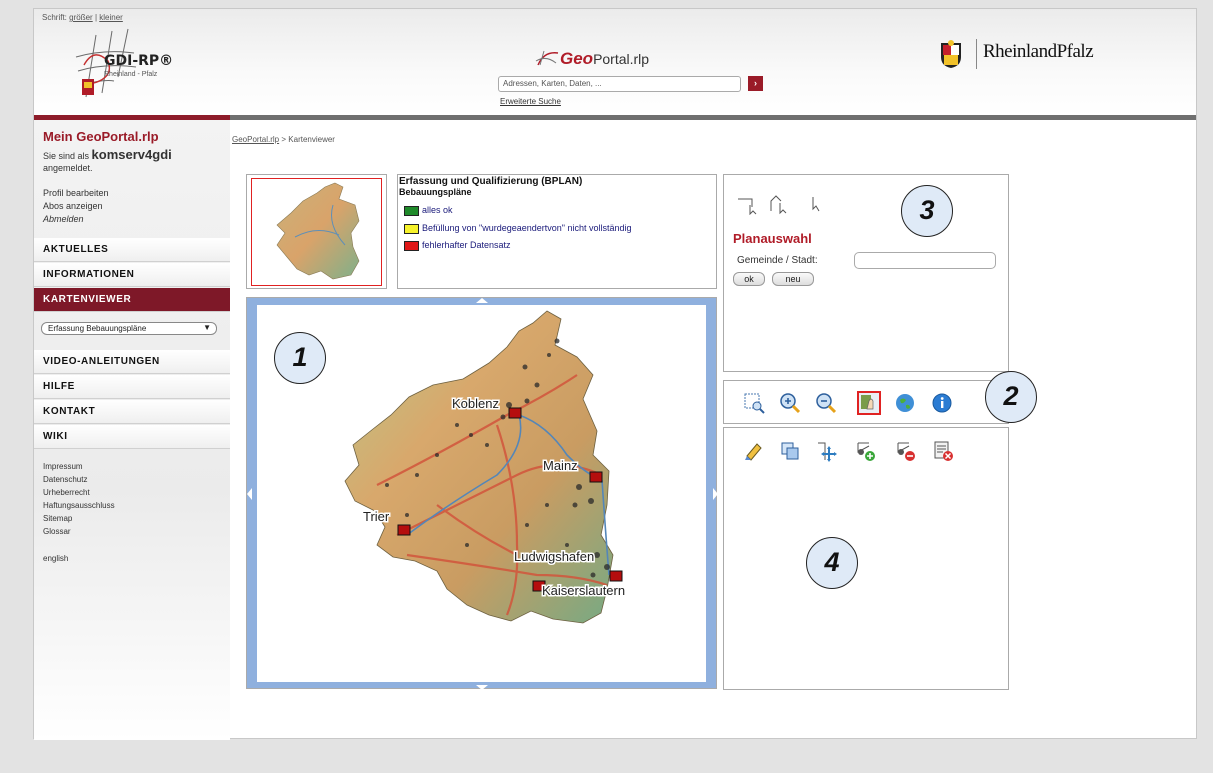  I want to click on breadcrumb-home: GeoPortal.rlp, so click(255, 139).